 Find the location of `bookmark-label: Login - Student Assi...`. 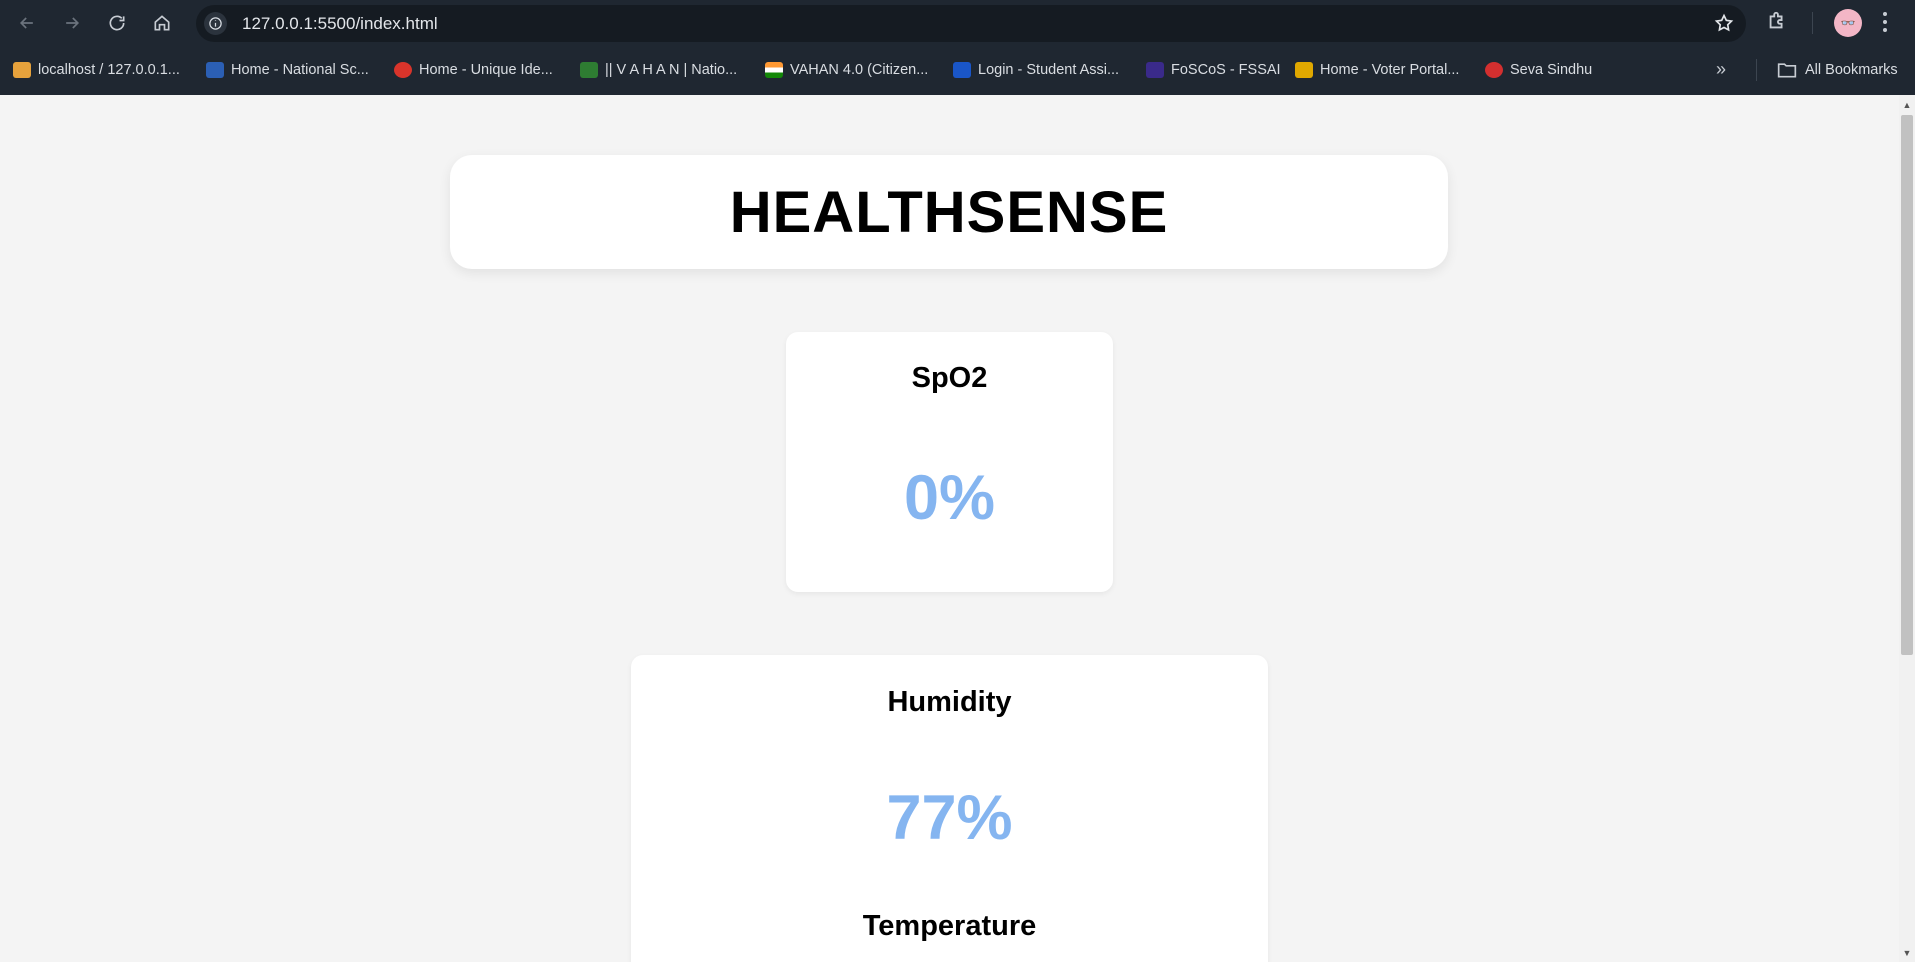

bookmark-label: Login - Student Assi... is located at coordinates (1049, 70).